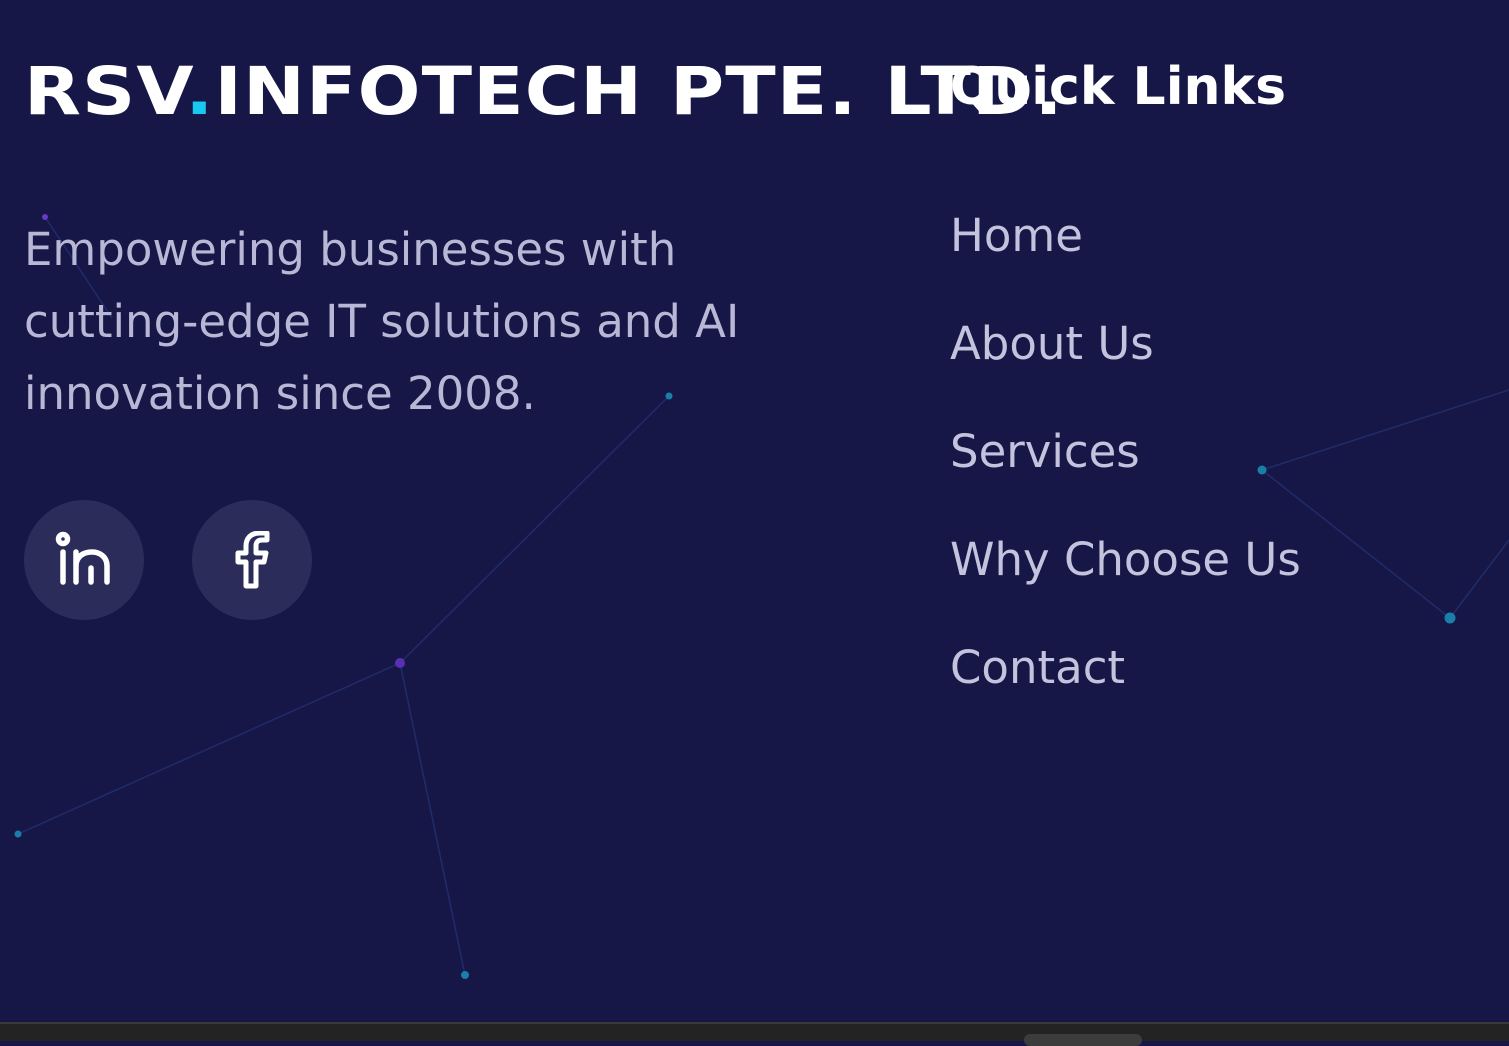 The image size is (1509, 1046). Describe the element at coordinates (639, 91) in the screenshot. I see `brand-name-part2: INFOTECH PTE. LTD.` at that location.